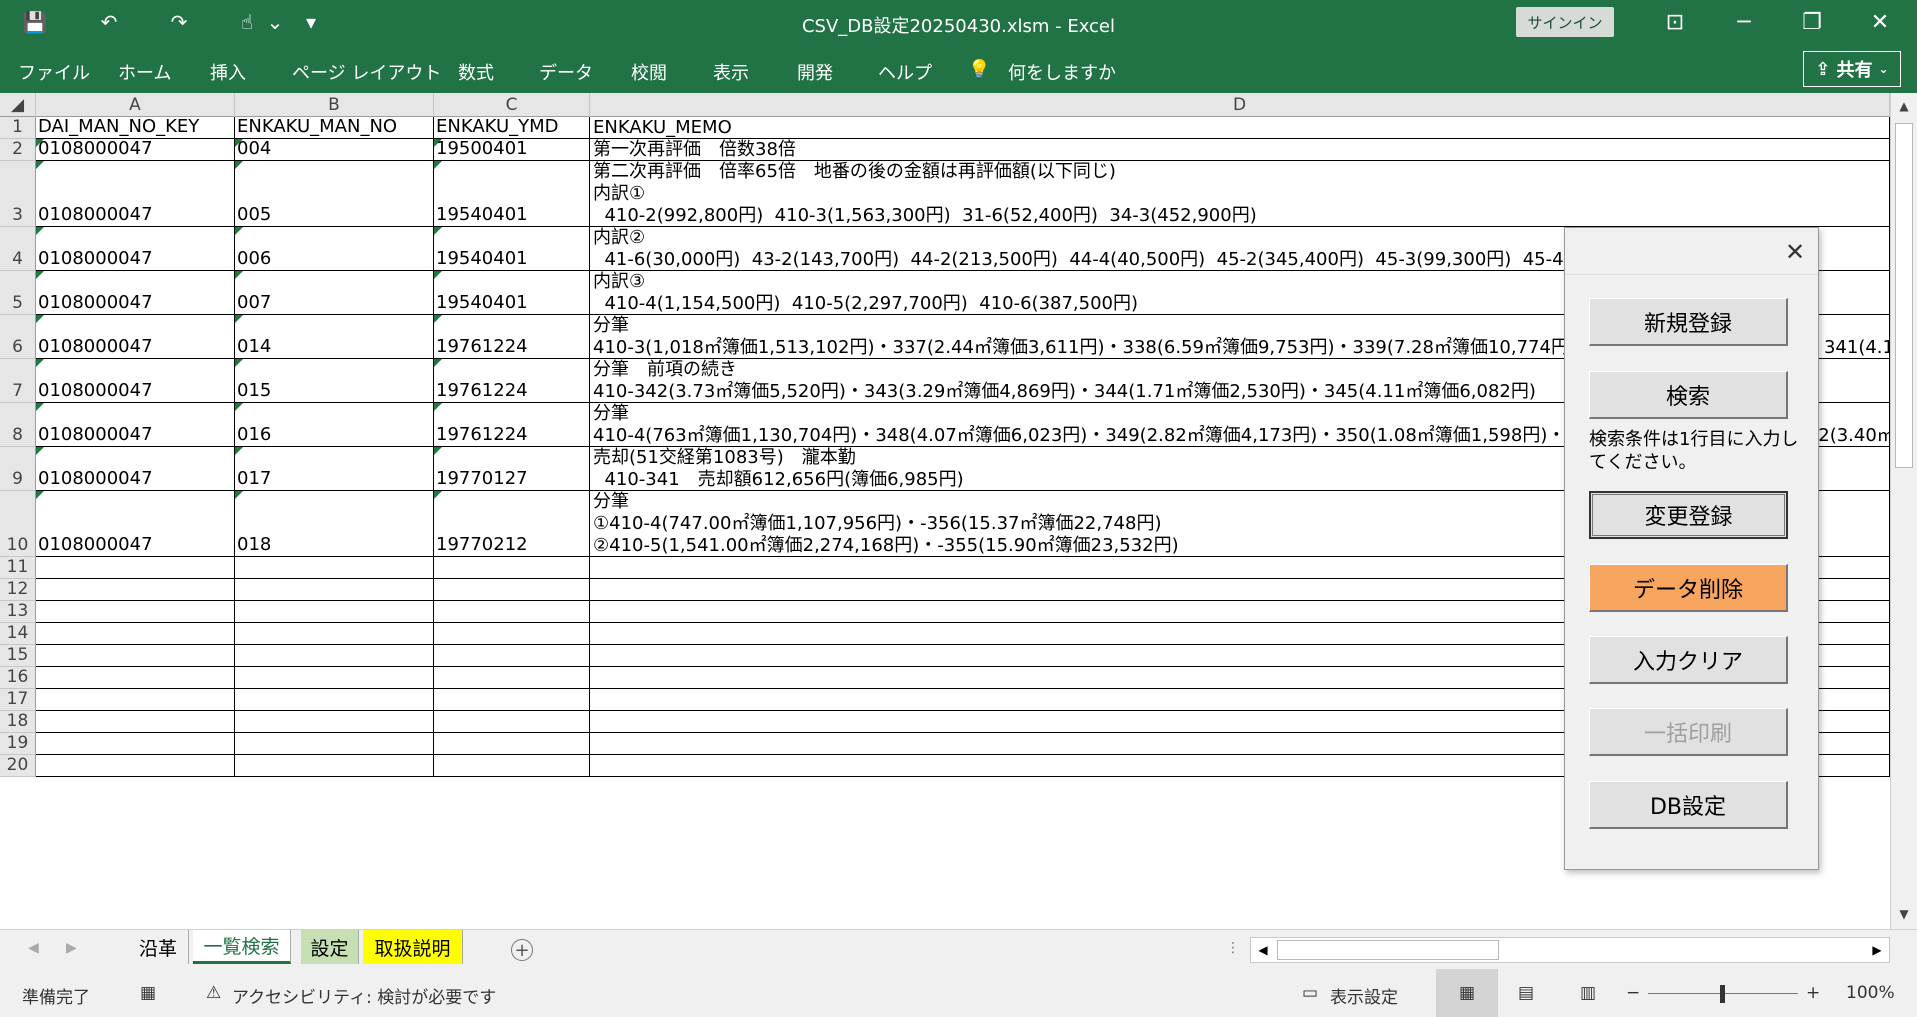  I want to click on row-header: 18, so click(18, 722).